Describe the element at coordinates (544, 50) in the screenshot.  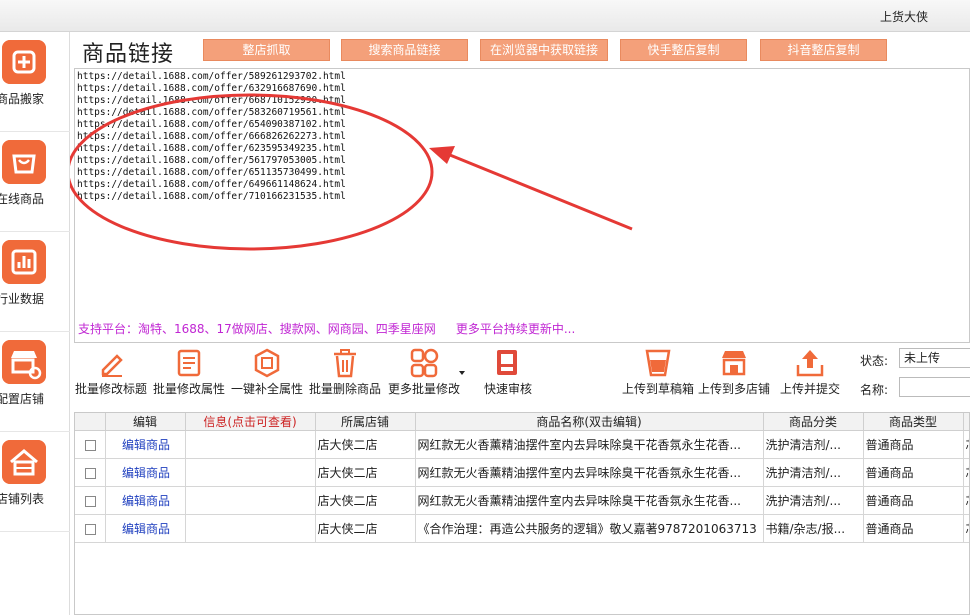
I see `browser-get-links-button: 在浏览器中获取链接` at that location.